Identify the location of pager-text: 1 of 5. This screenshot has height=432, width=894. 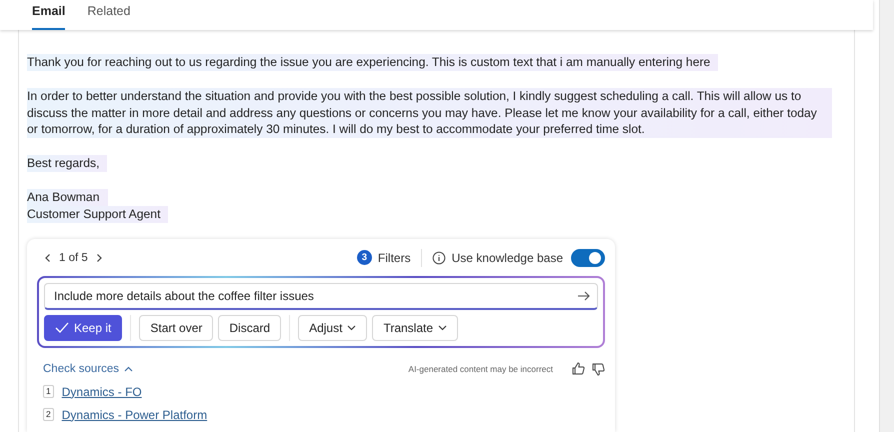
(73, 258).